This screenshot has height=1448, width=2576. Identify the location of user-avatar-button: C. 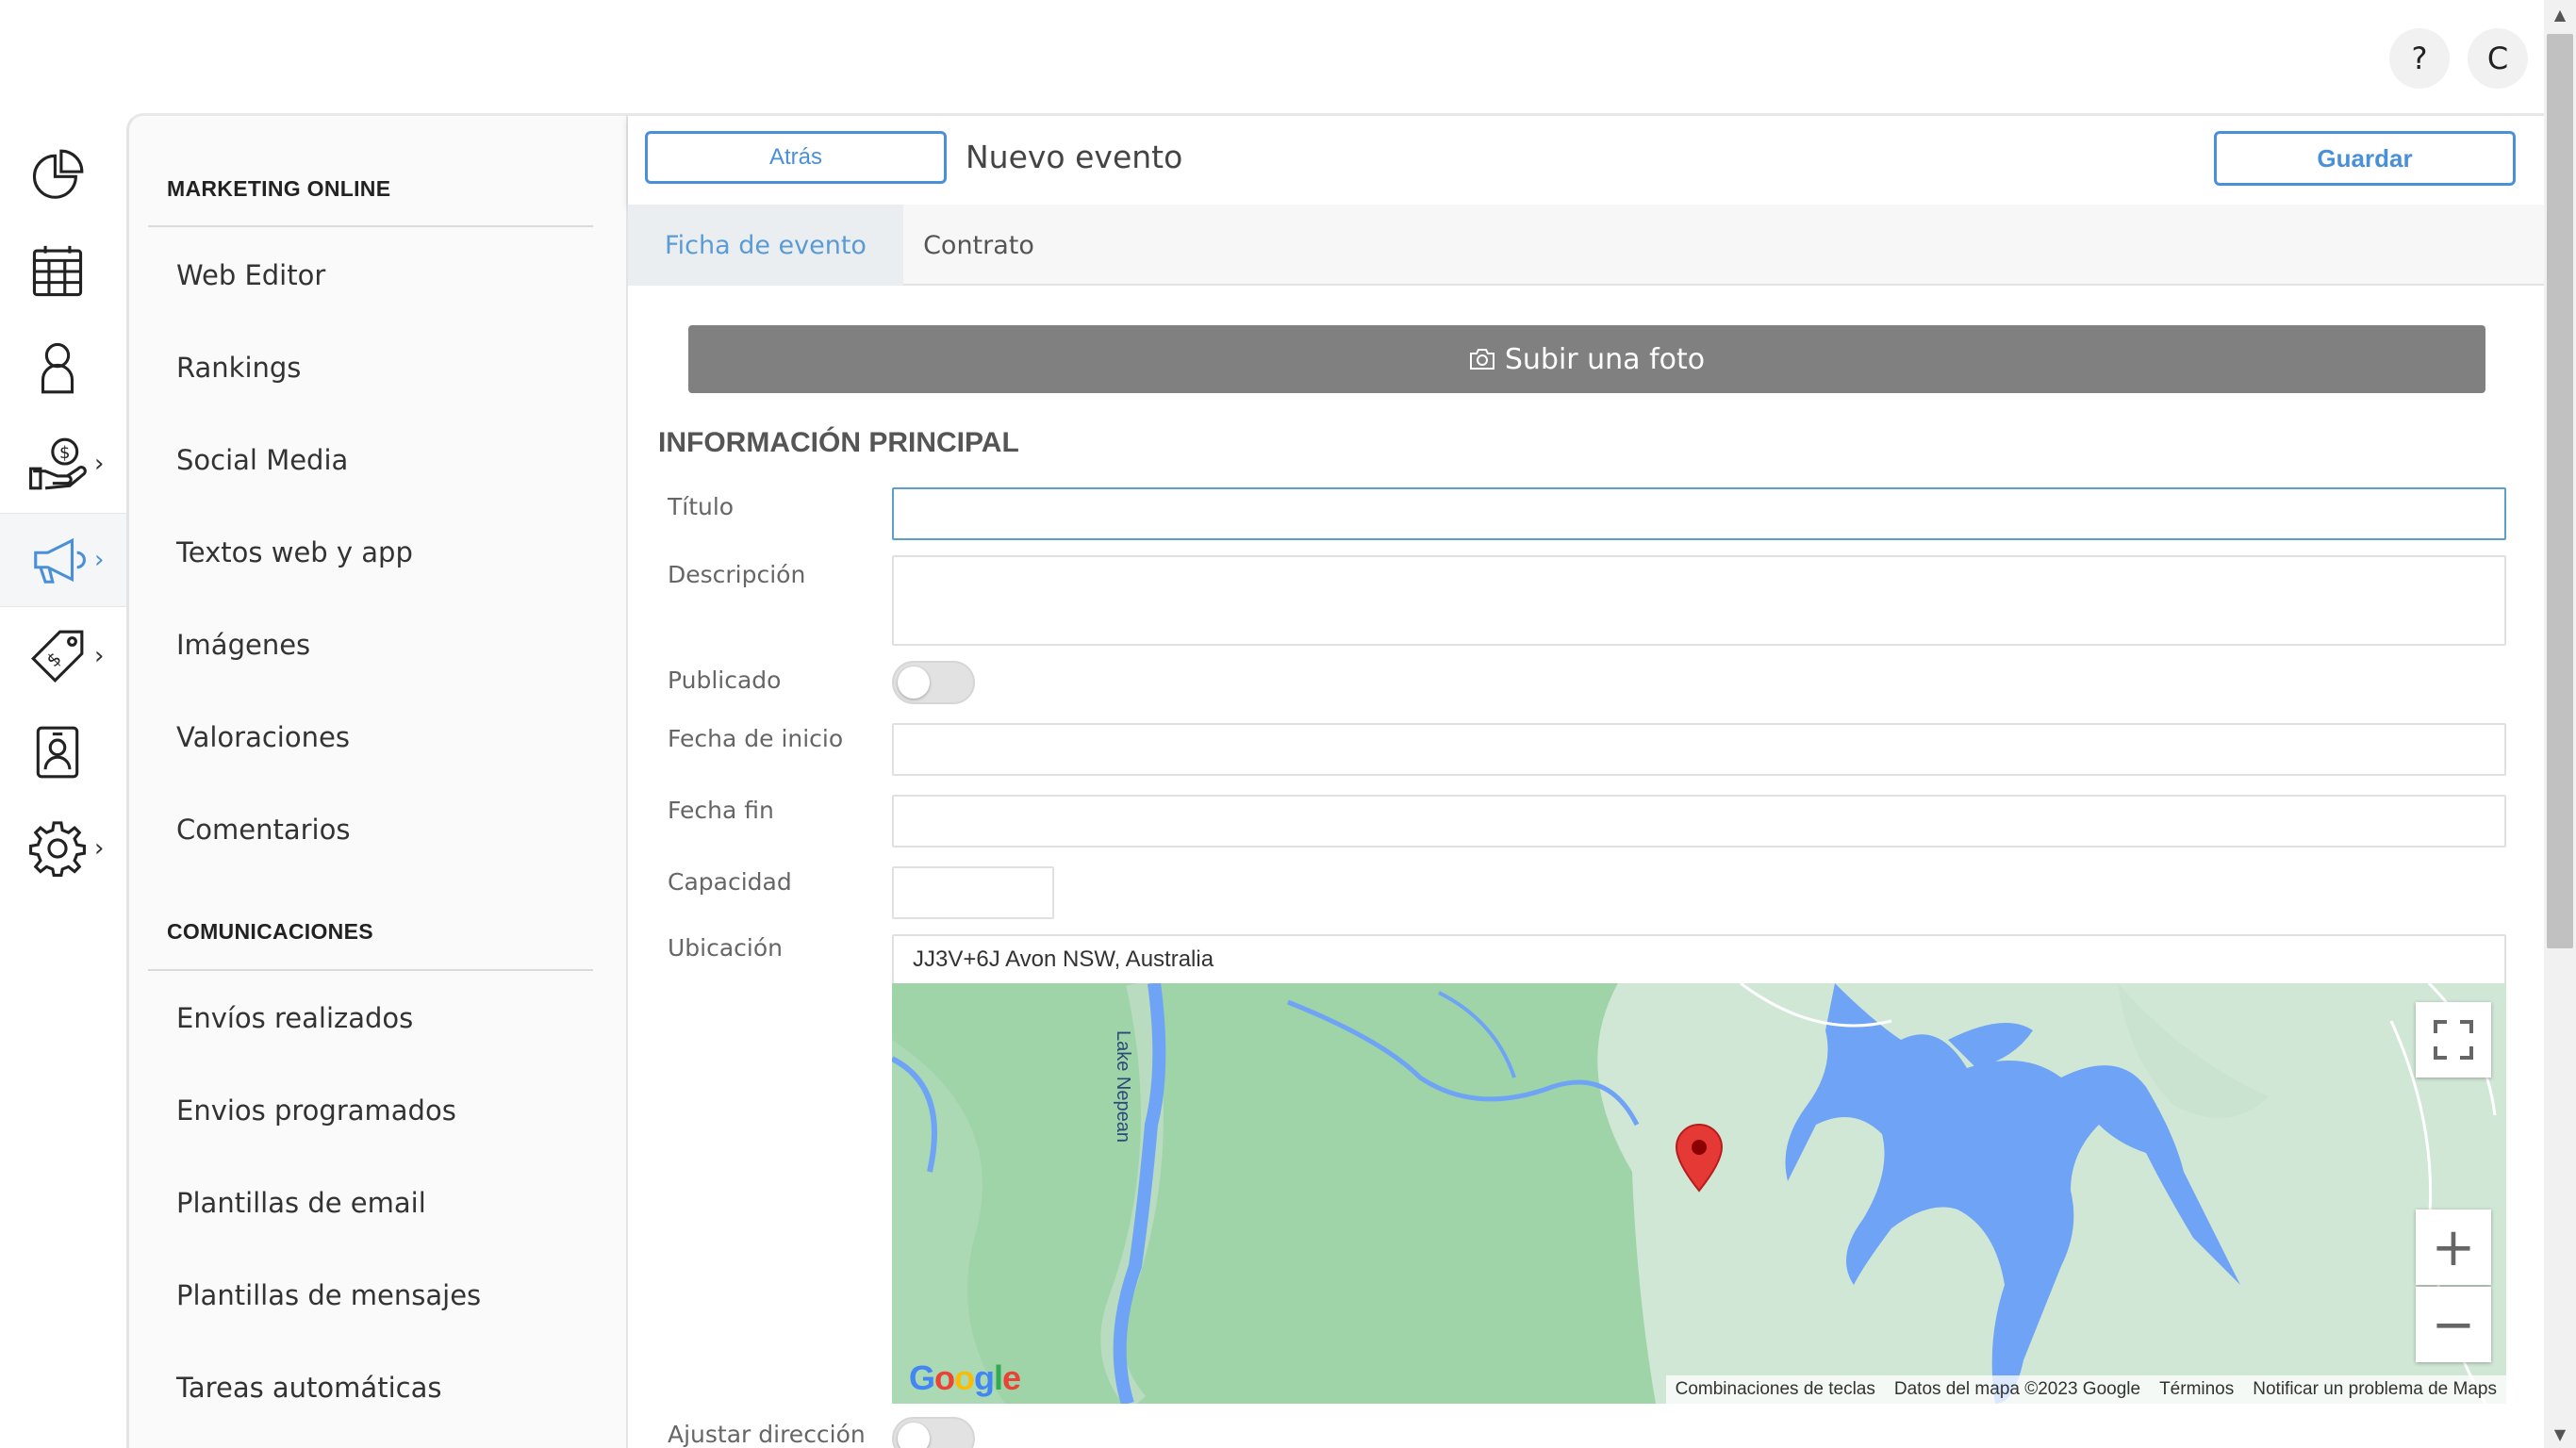
(2498, 58).